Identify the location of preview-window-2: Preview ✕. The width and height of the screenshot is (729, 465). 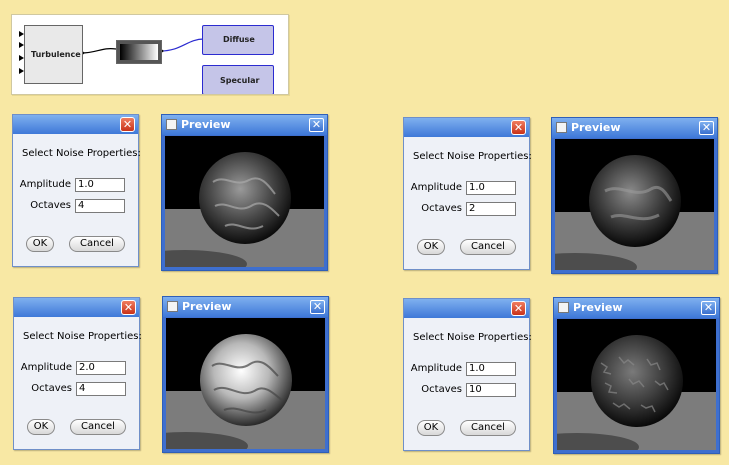
(634, 195).